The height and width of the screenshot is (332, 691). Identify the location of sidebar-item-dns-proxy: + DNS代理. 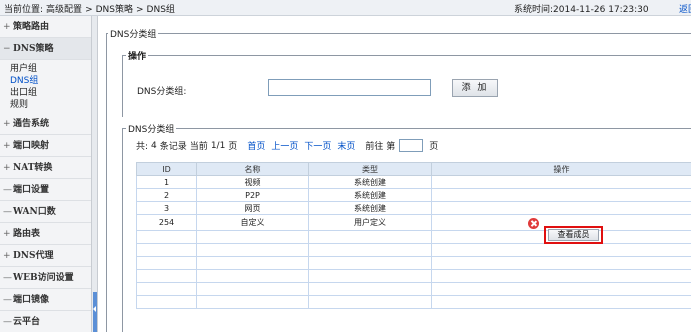
(45, 256).